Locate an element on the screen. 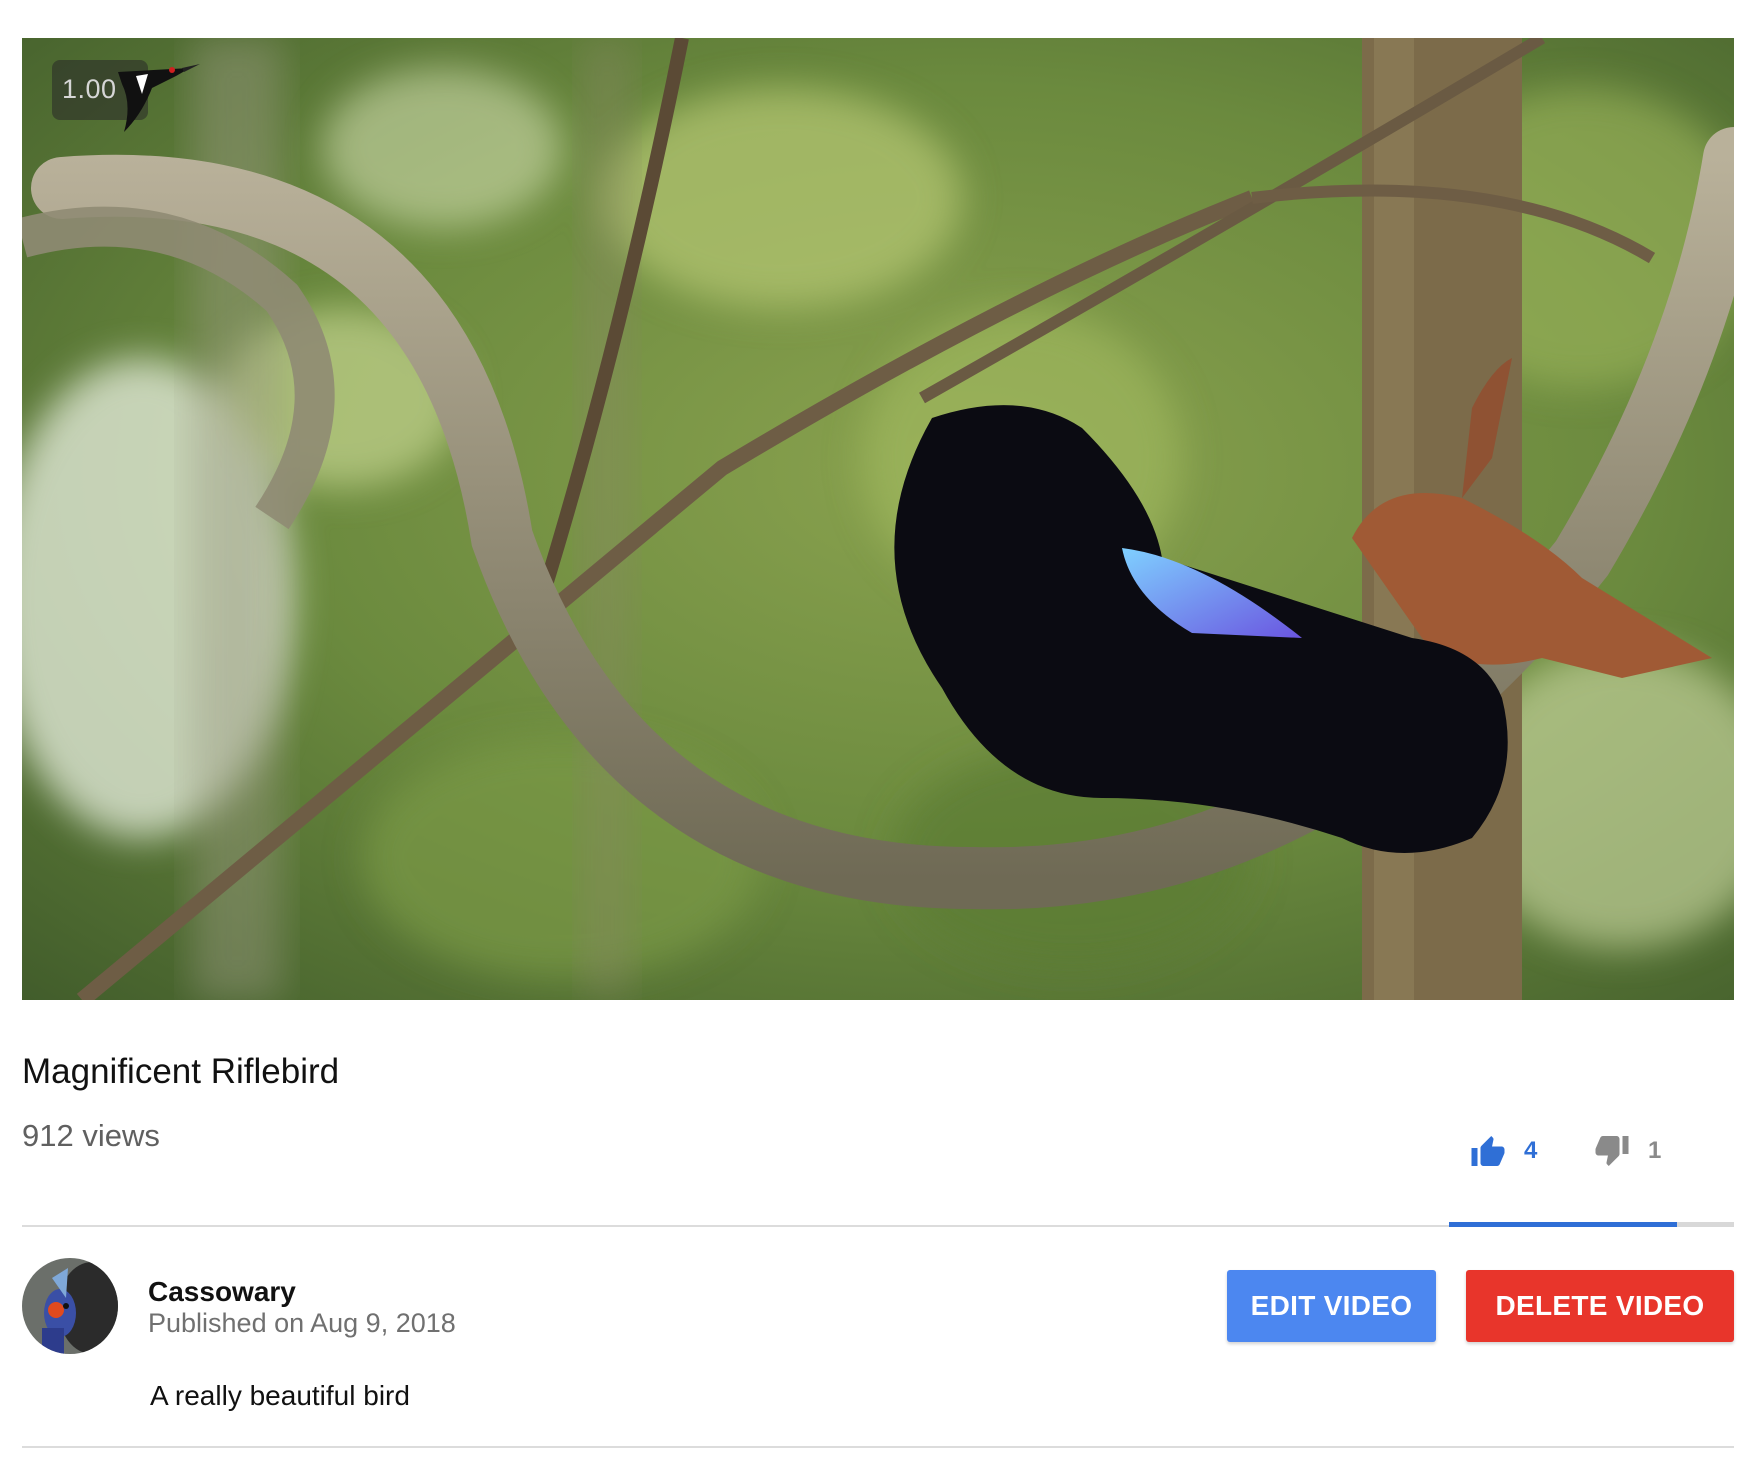 The height and width of the screenshot is (1468, 1756). bird-logo-icon is located at coordinates (159, 98).